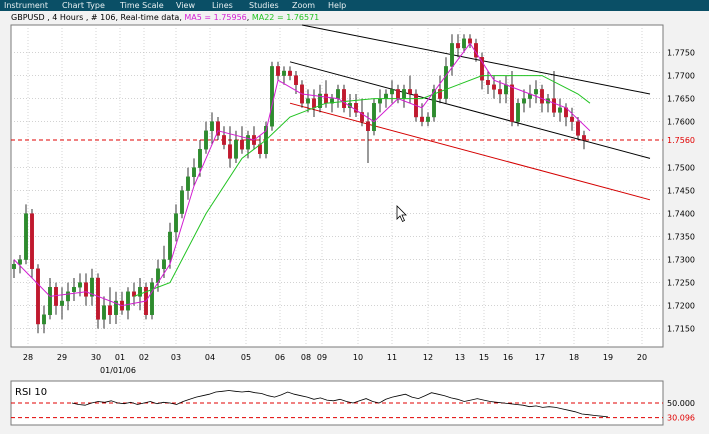 This screenshot has height=434, width=709. I want to click on x-tick-label: 06, so click(280, 357).